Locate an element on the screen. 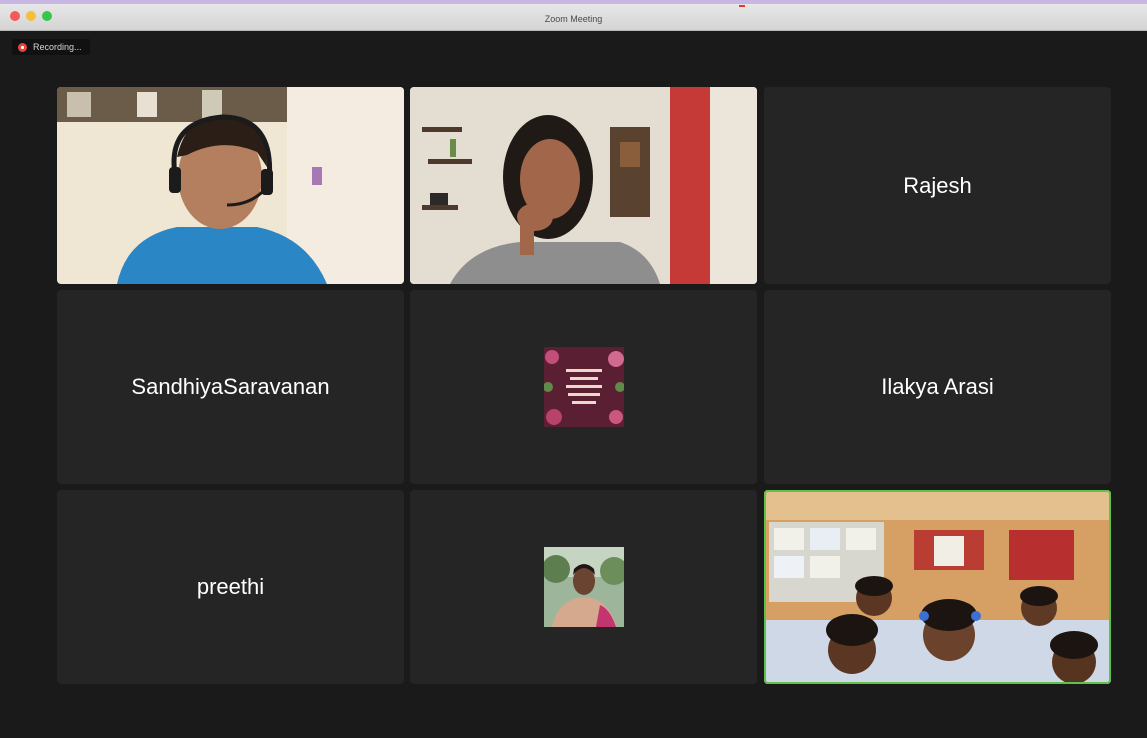 Image resolution: width=1147 pixels, height=738 pixels. participant-tile-ilakya: Ilakya Arasi is located at coordinates (937, 387).